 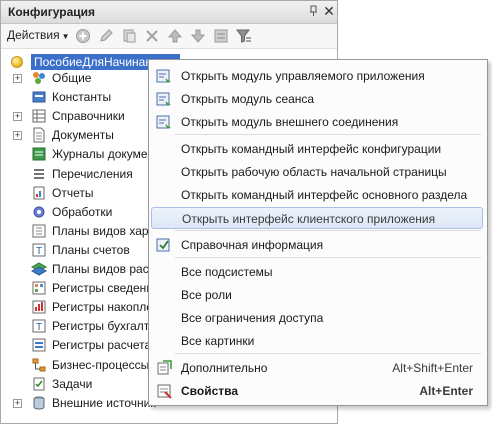 I want to click on menu-item-shortcut: Alt+Shift+Enter, so click(x=432, y=368).